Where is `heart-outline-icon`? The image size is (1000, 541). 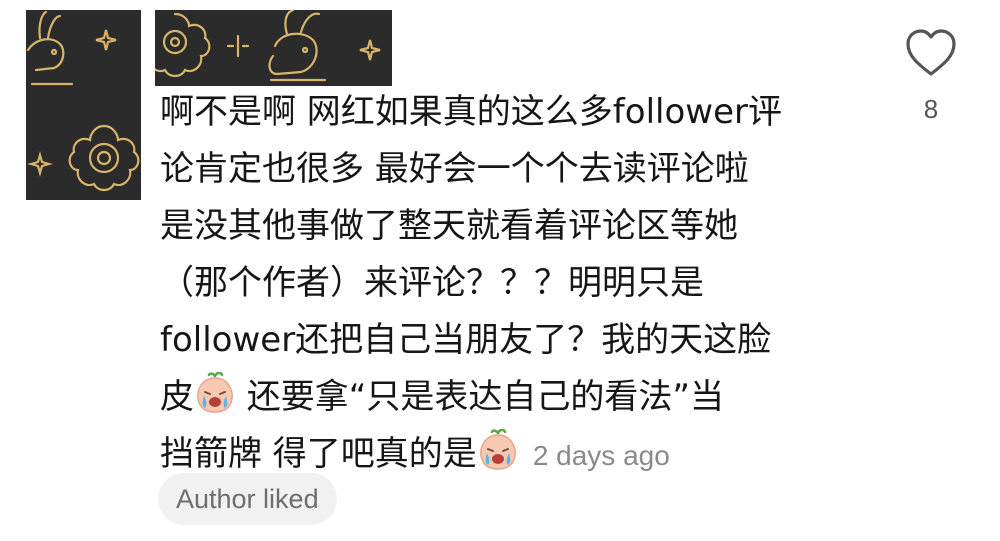 heart-outline-icon is located at coordinates (931, 53).